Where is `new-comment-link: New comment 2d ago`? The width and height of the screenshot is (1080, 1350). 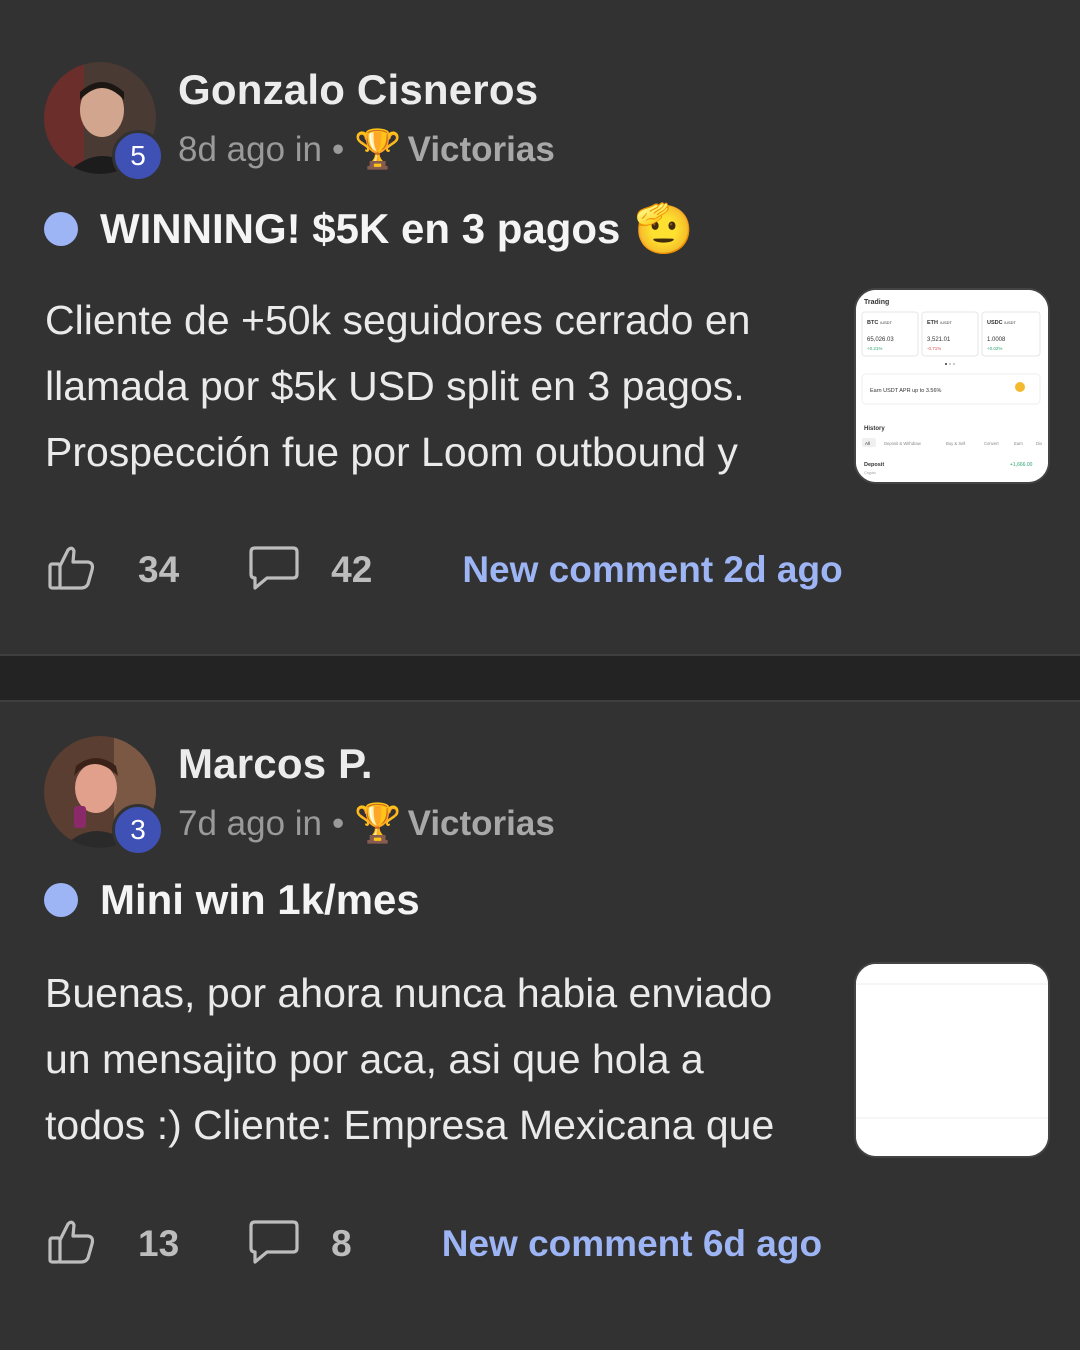
new-comment-link: New comment 2d ago is located at coordinates (652, 570).